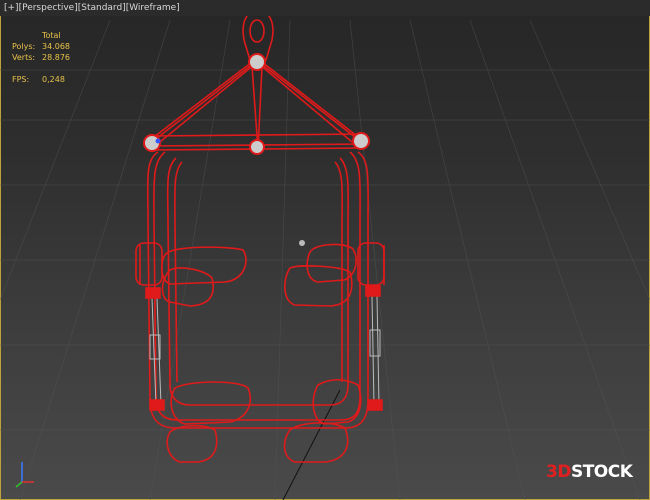  What do you see at coordinates (24, 46) in the screenshot?
I see `polys-label: Polys:` at bounding box center [24, 46].